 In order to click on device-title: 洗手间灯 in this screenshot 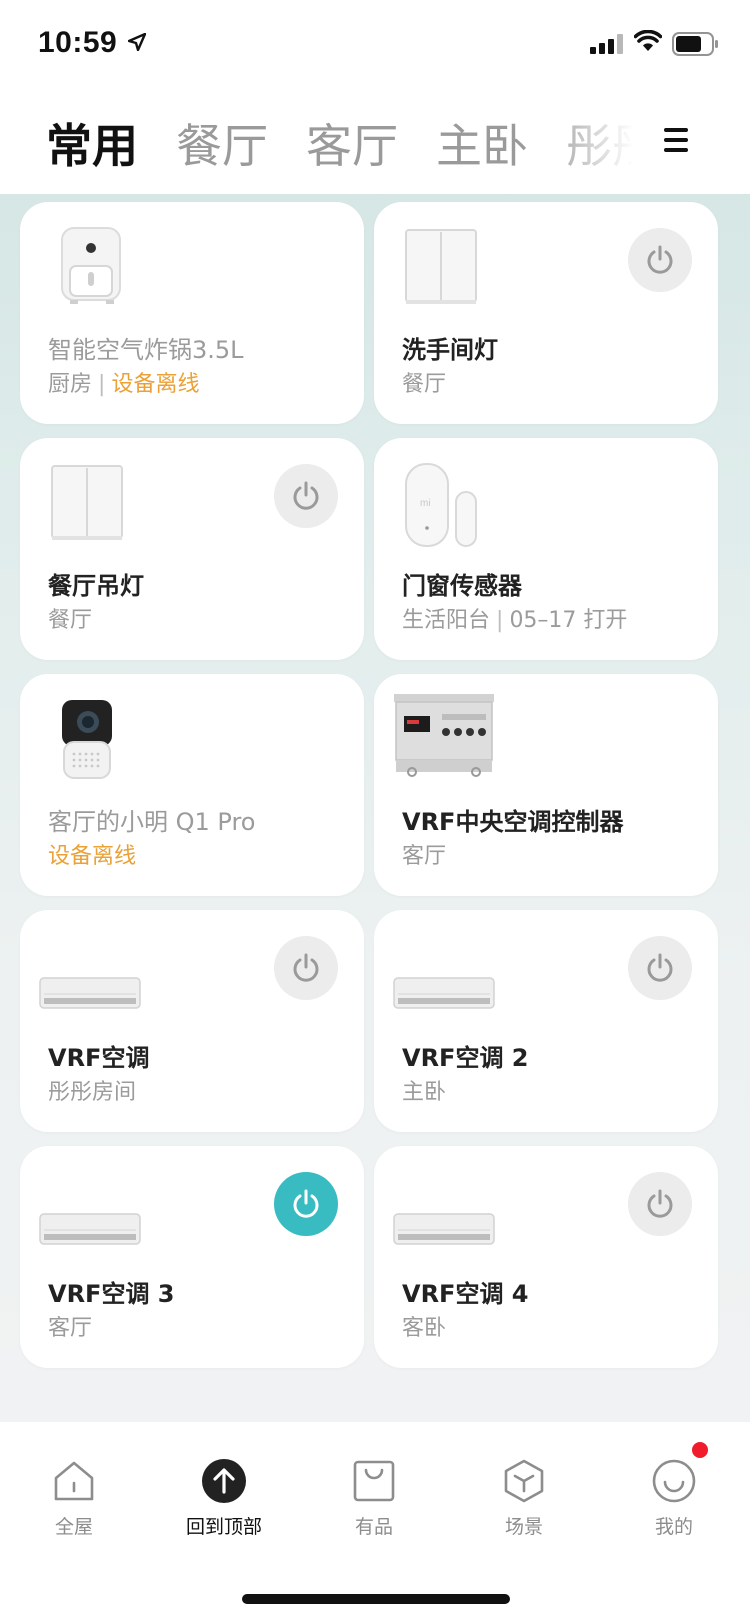, I will do `click(450, 350)`.